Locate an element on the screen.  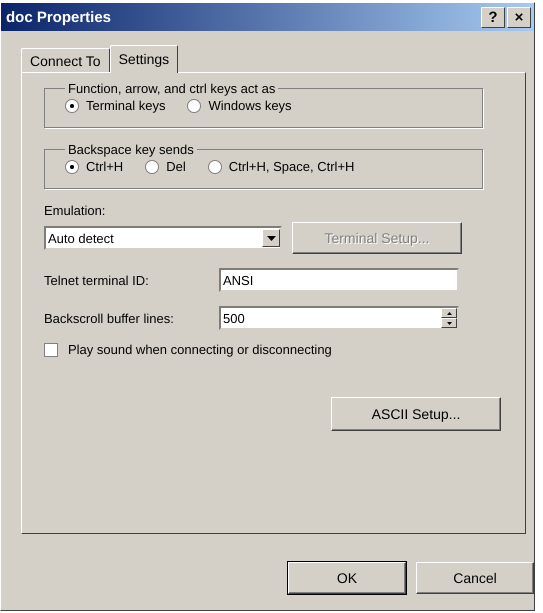
dialog-button: Cancel is located at coordinates (475, 578).